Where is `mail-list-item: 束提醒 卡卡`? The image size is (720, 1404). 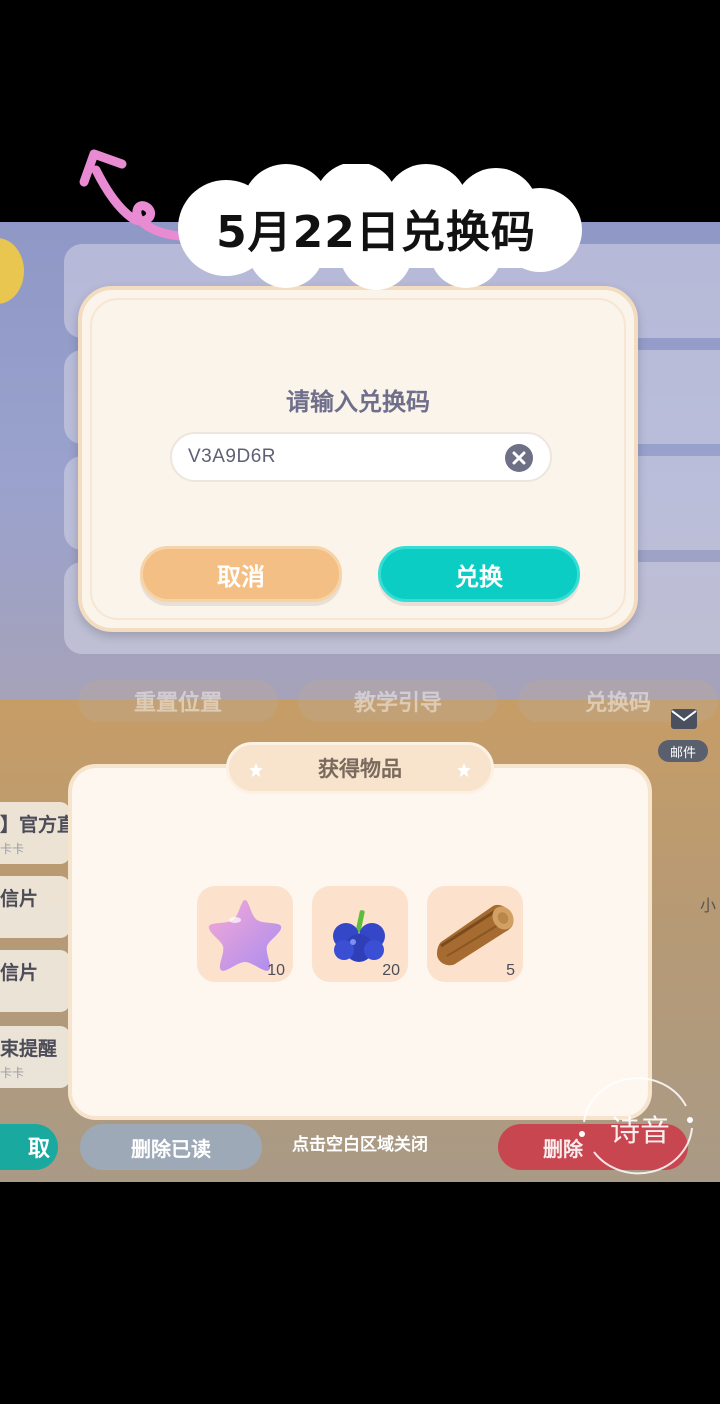 mail-list-item: 束提醒 卡卡 is located at coordinates (35, 1057).